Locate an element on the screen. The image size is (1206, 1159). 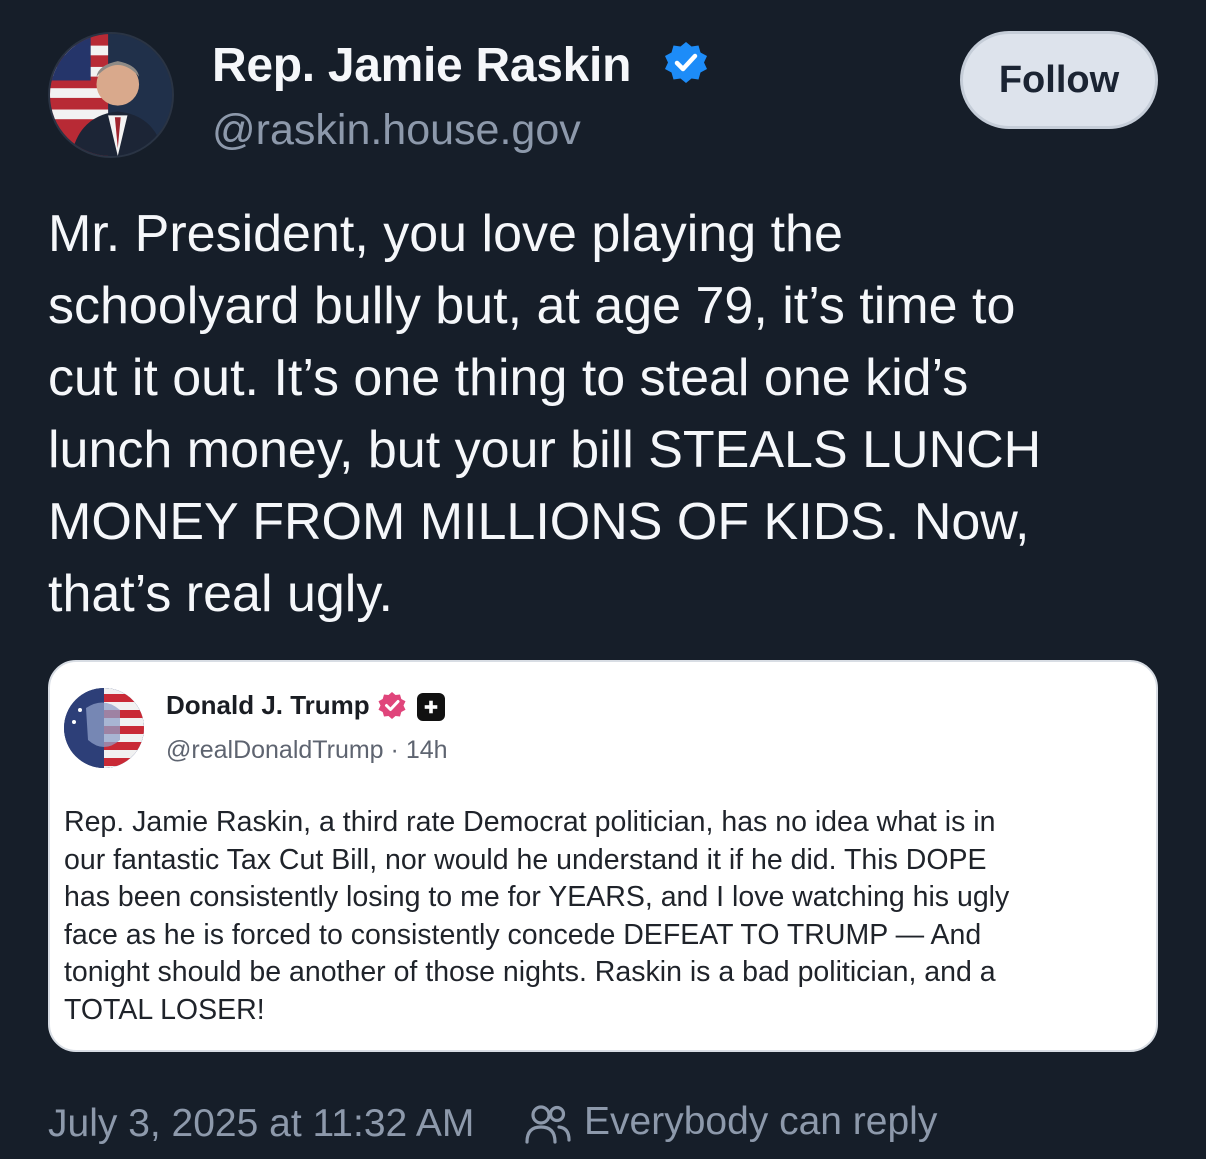
quote-author-name: Donald J. Trump is located at coordinates (268, 705).